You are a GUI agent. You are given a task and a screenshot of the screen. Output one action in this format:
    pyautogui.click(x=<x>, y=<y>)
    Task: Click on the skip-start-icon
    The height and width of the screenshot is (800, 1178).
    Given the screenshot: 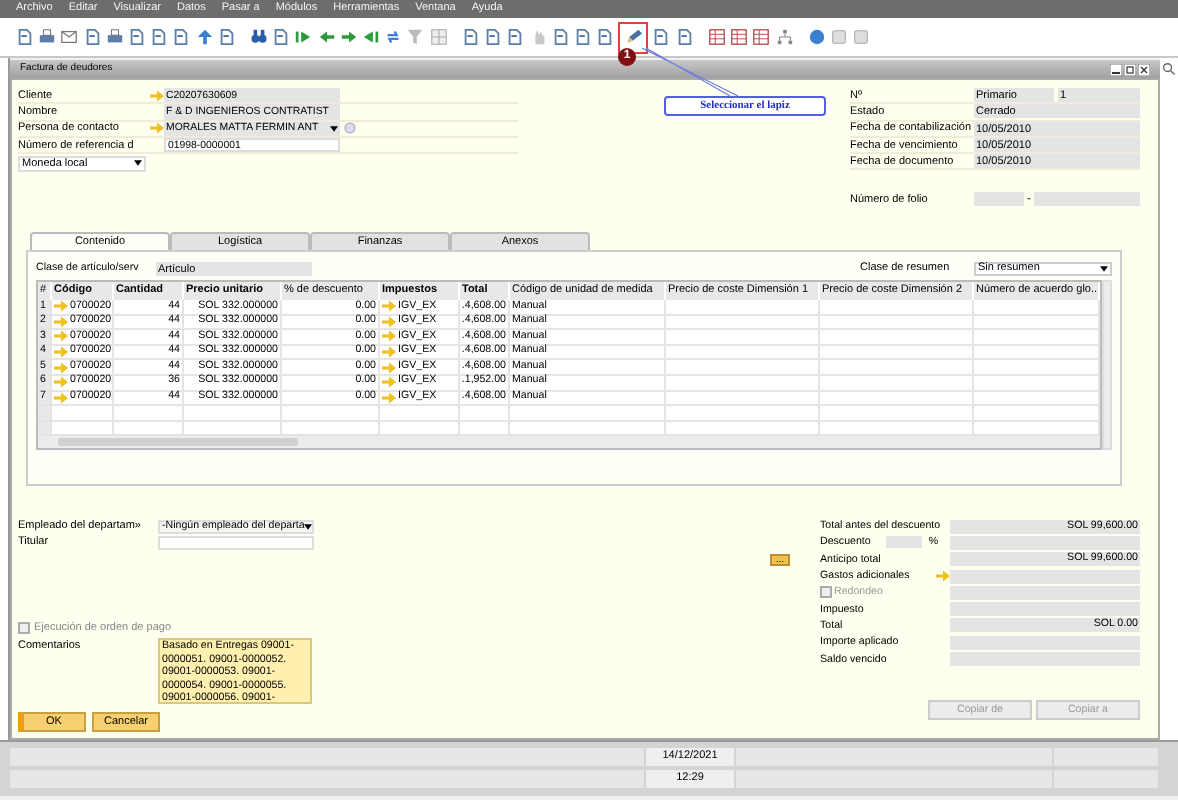 What is the action you would take?
    pyautogui.click(x=303, y=37)
    